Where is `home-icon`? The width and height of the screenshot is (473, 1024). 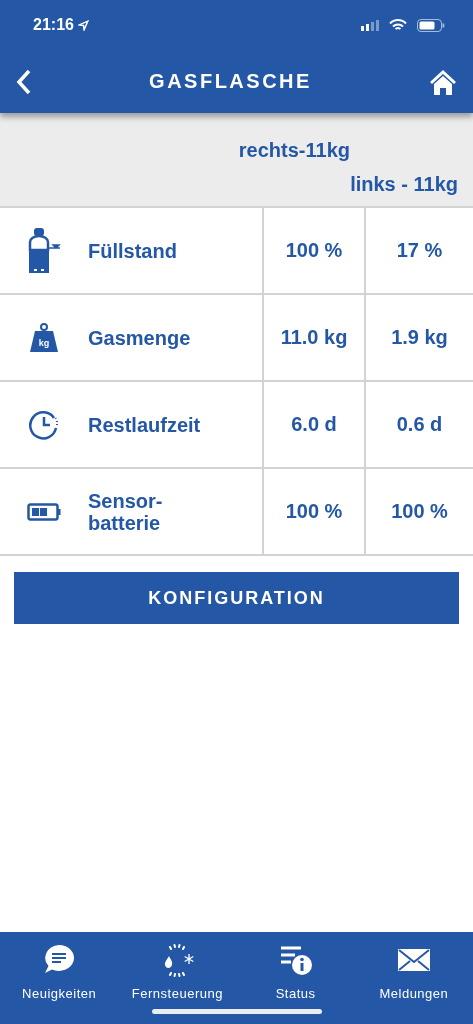
home-icon is located at coordinates (443, 81).